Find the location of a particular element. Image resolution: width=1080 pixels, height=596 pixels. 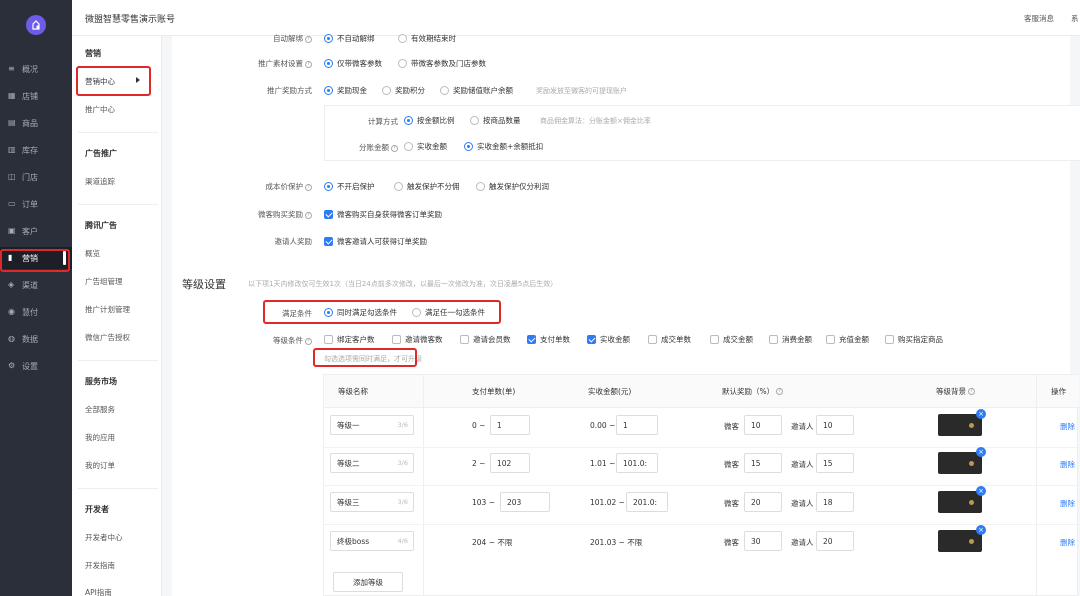

calc-by-quantity-option: 按商品数量 is located at coordinates (495, 120).